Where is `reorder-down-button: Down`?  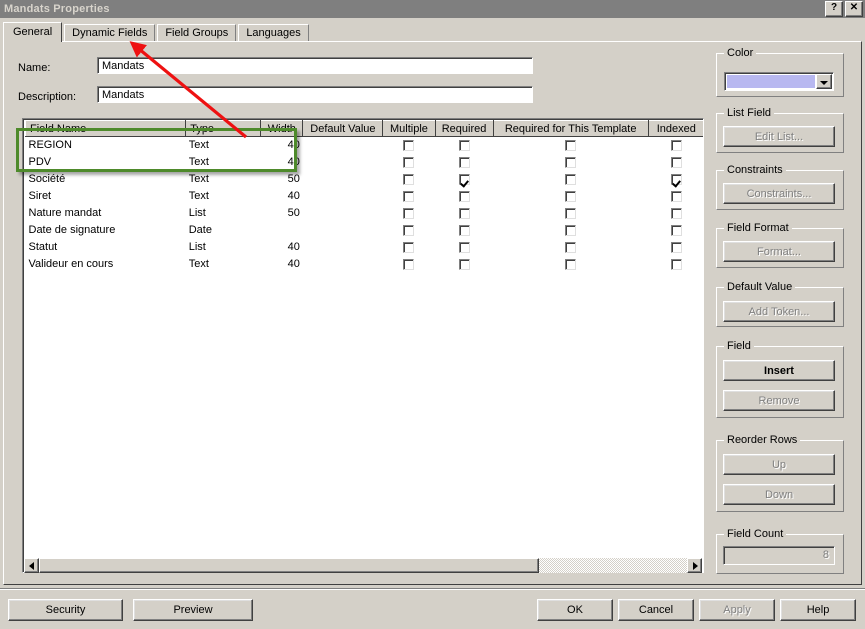 reorder-down-button: Down is located at coordinates (779, 494).